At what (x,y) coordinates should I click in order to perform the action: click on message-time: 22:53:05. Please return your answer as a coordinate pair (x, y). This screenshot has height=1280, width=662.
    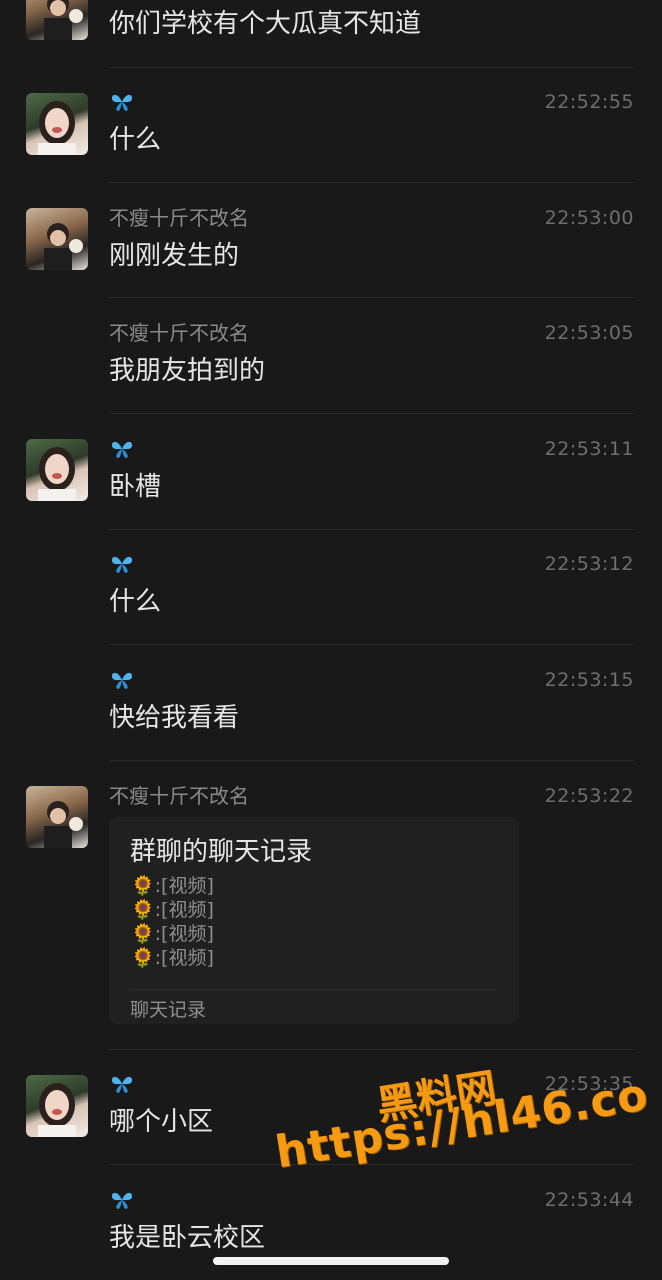
    Looking at the image, I should click on (589, 333).